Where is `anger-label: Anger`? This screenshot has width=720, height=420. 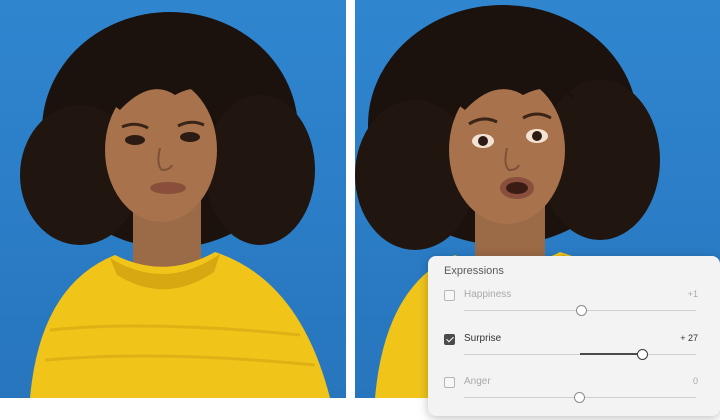
anger-label: Anger is located at coordinates (477, 381).